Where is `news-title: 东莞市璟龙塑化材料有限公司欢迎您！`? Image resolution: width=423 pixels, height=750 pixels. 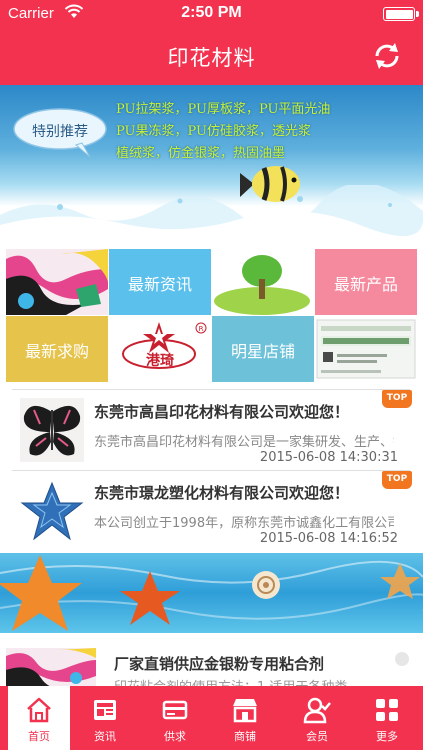
news-title: 东莞市璟龙塑化材料有限公司欢迎您！ is located at coordinates (222, 493).